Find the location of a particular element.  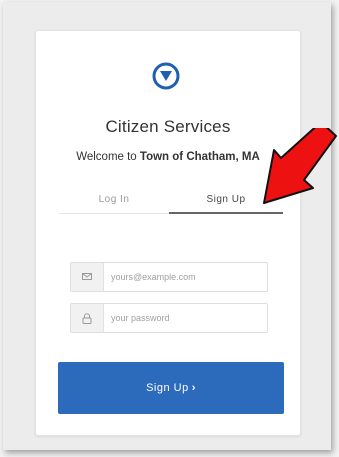

email-field is located at coordinates (169, 277).